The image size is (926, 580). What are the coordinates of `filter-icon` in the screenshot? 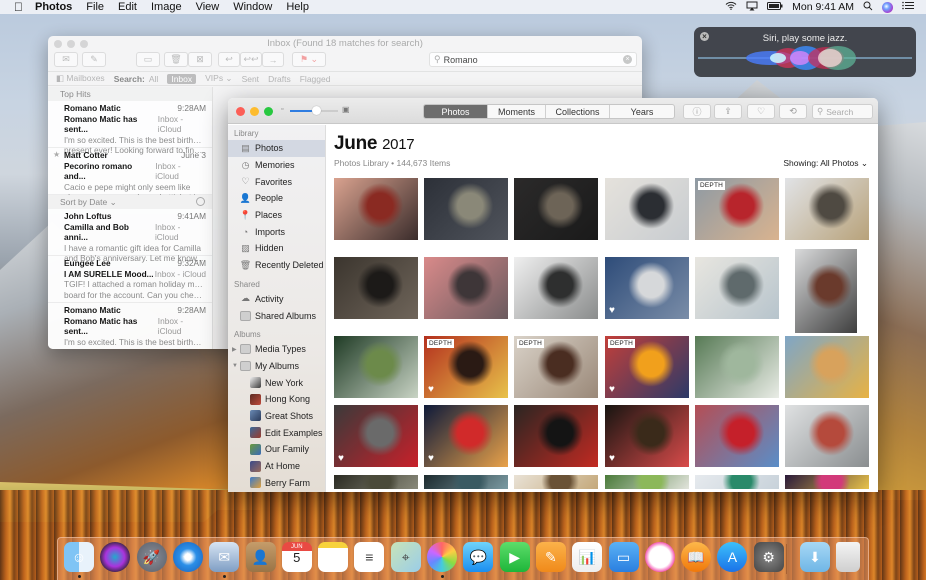 It's located at (200, 201).